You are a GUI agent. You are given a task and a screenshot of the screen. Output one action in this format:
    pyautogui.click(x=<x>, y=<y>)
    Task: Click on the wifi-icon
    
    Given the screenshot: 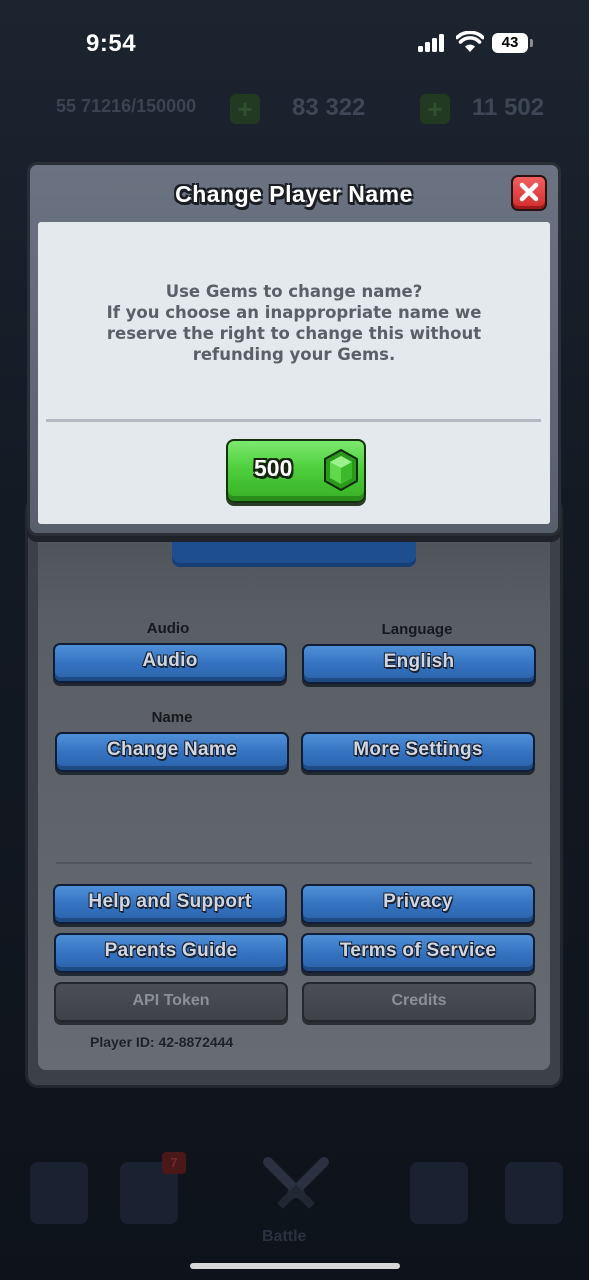 What is the action you would take?
    pyautogui.click(x=470, y=41)
    